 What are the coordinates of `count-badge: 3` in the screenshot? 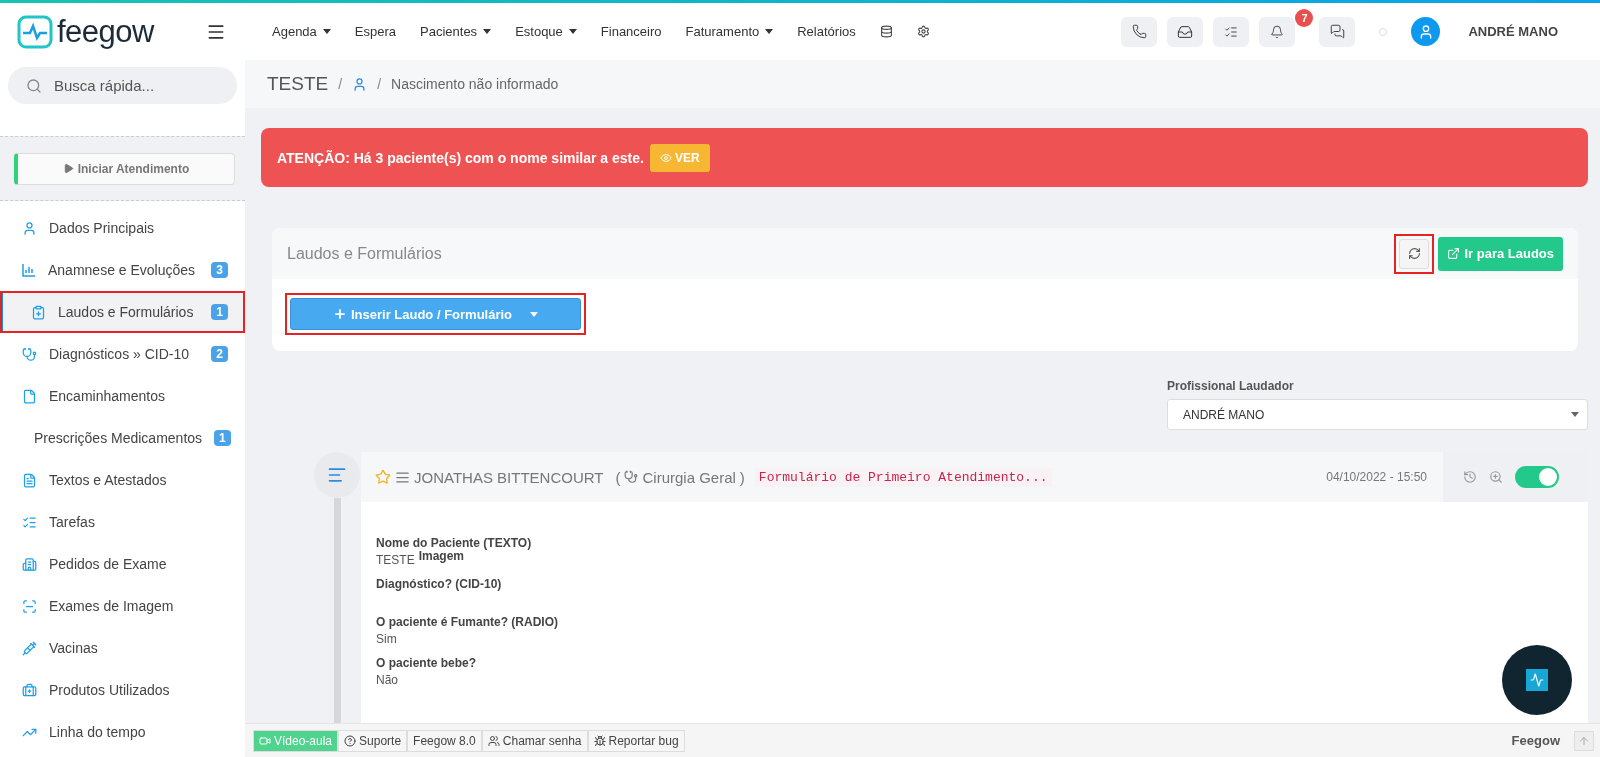 It's located at (219, 270).